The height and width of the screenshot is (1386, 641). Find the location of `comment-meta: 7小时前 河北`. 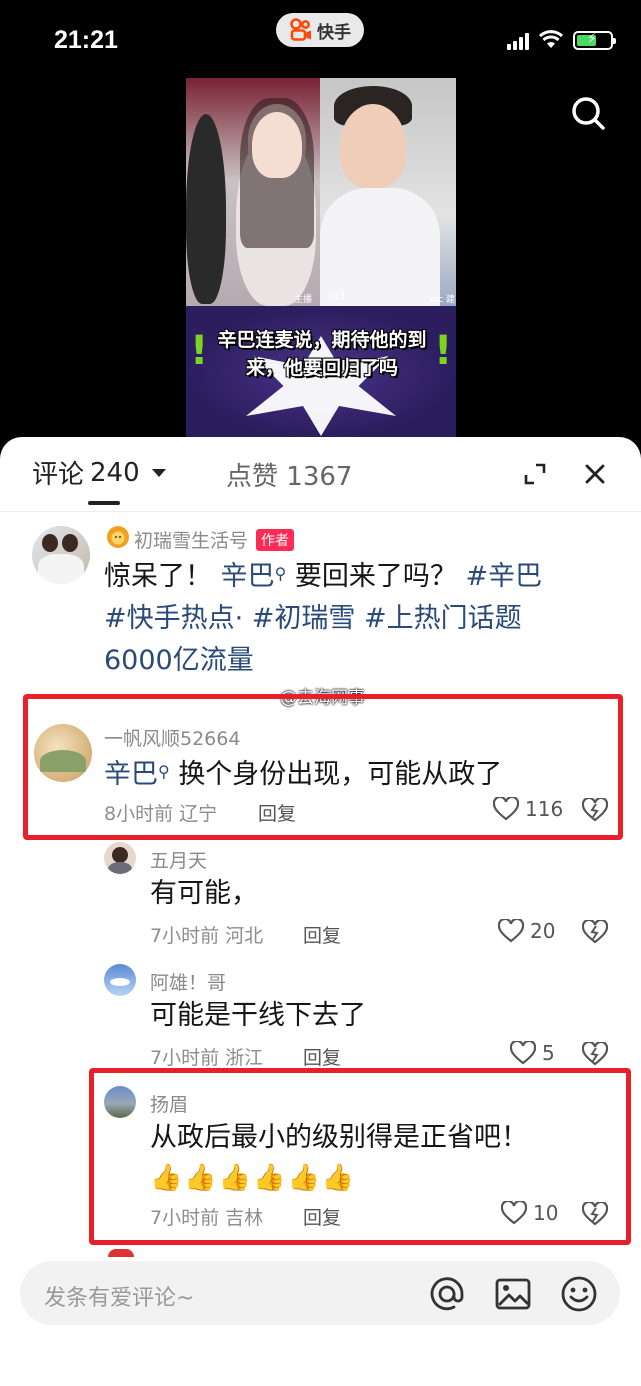

comment-meta: 7小时前 河北 is located at coordinates (207, 936).